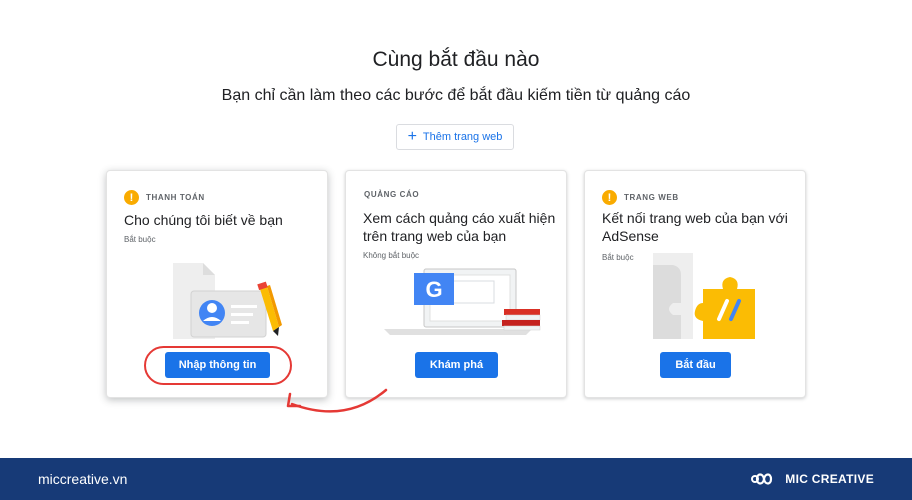  I want to click on footer-website: miccreative.vn, so click(83, 479).